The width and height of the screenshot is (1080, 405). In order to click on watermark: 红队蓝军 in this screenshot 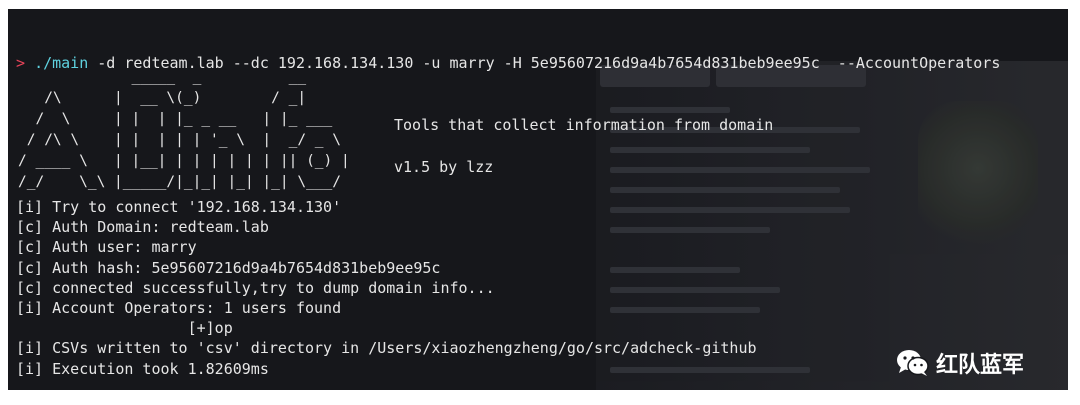, I will do `click(960, 363)`.